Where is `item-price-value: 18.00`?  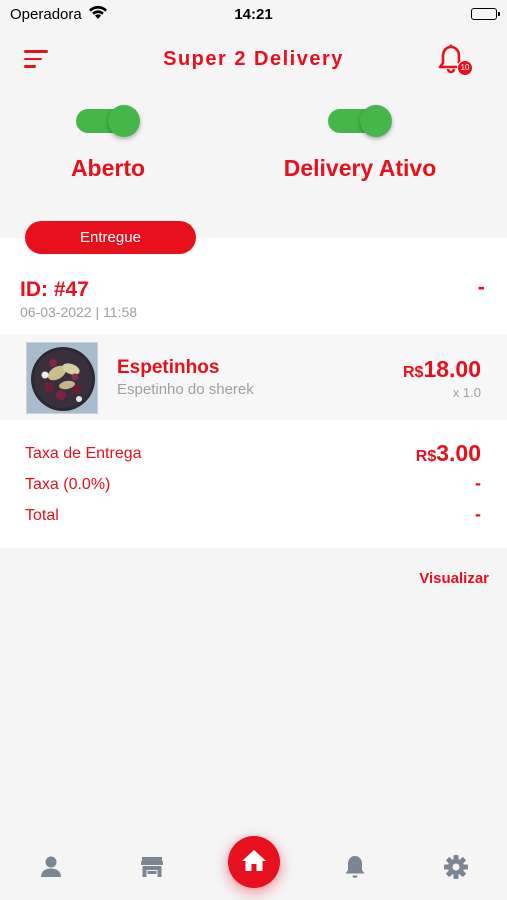 item-price-value: 18.00 is located at coordinates (452, 369).